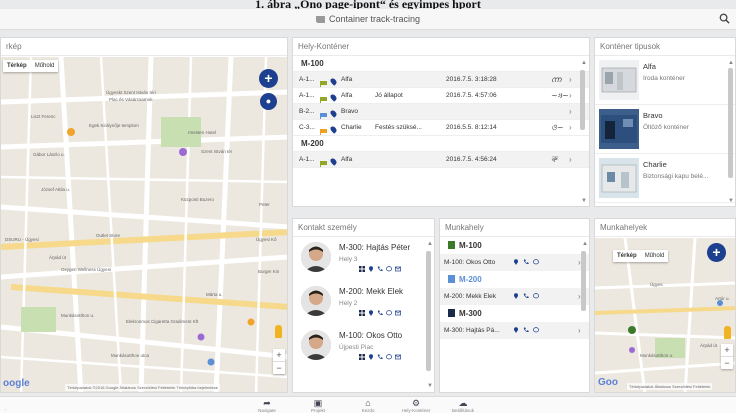 Image resolution: width=736 pixels, height=413 pixels. I want to click on map-label: Munkásotthon u., so click(657, 355).